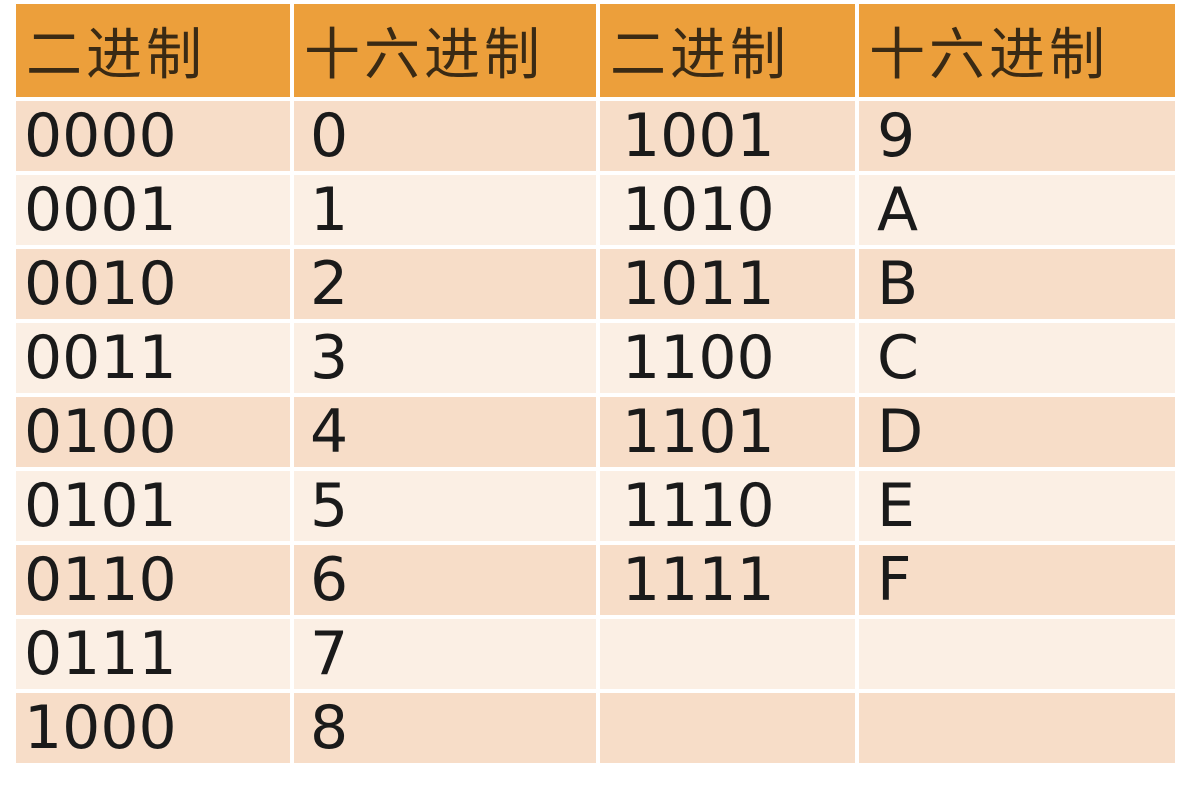 Image resolution: width=1182 pixels, height=799 pixels. What do you see at coordinates (153, 358) in the screenshot?
I see `binary-cell: 0011` at bounding box center [153, 358].